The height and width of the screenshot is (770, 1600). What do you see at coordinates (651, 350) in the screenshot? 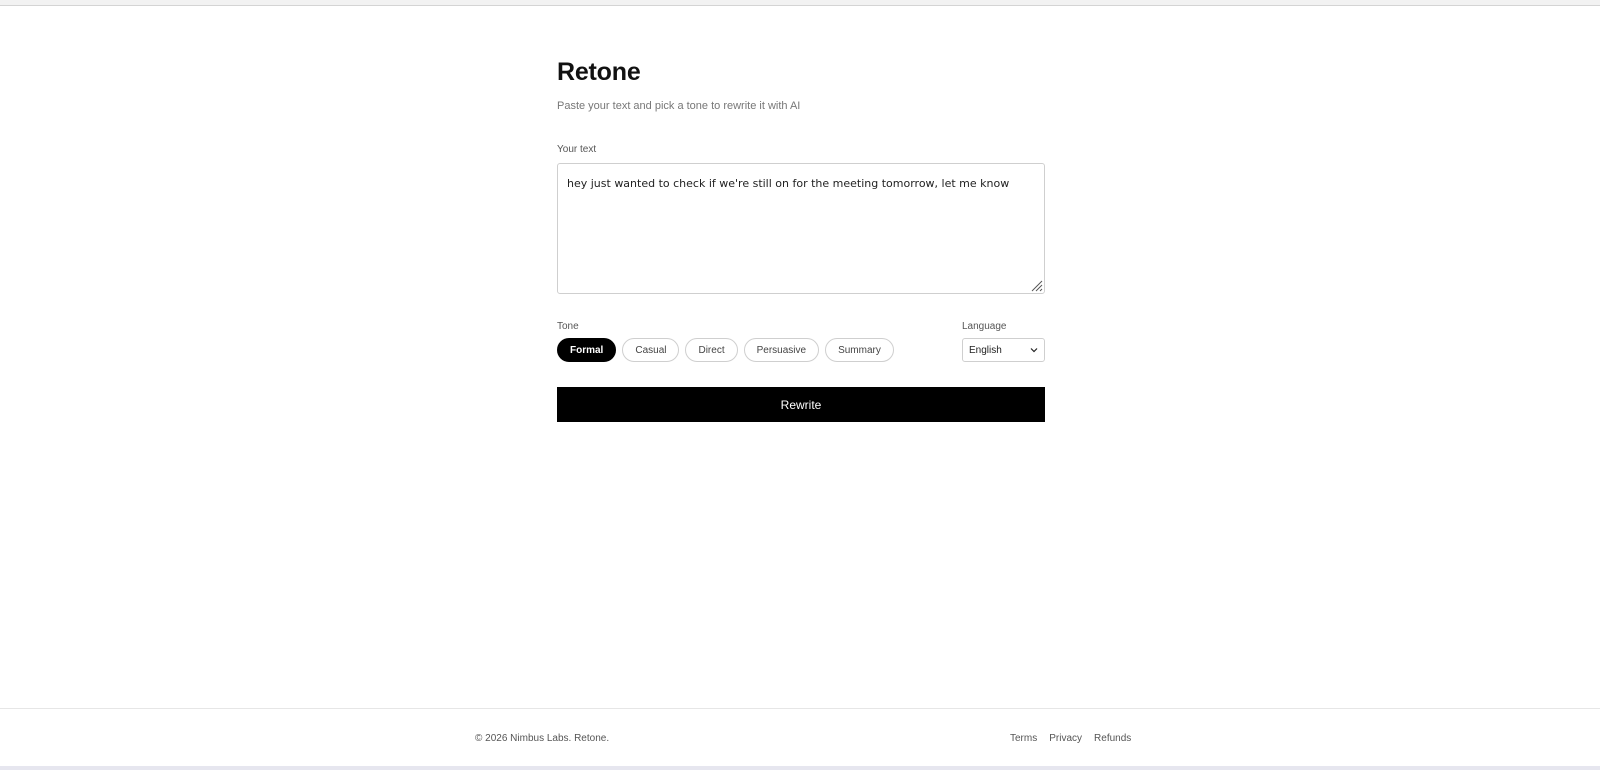
I see `tone-chip-casual: Casual` at bounding box center [651, 350].